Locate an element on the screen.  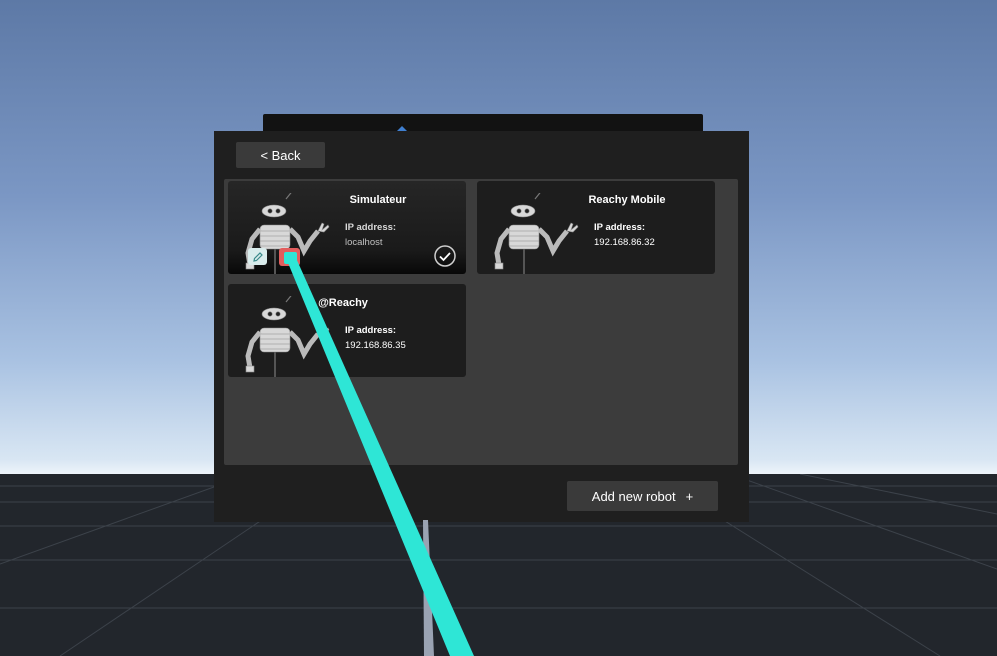
add-robot-button: Add new robot + is located at coordinates (642, 496).